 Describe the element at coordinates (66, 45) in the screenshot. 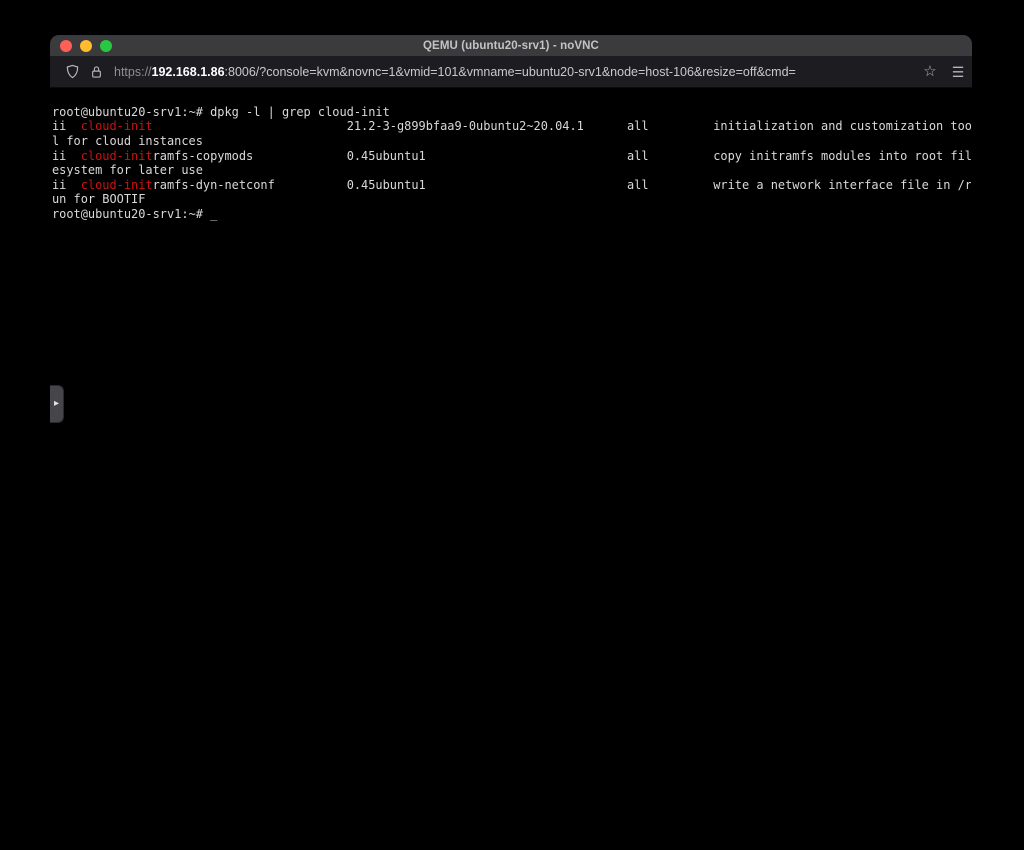

I see `close-button` at that location.